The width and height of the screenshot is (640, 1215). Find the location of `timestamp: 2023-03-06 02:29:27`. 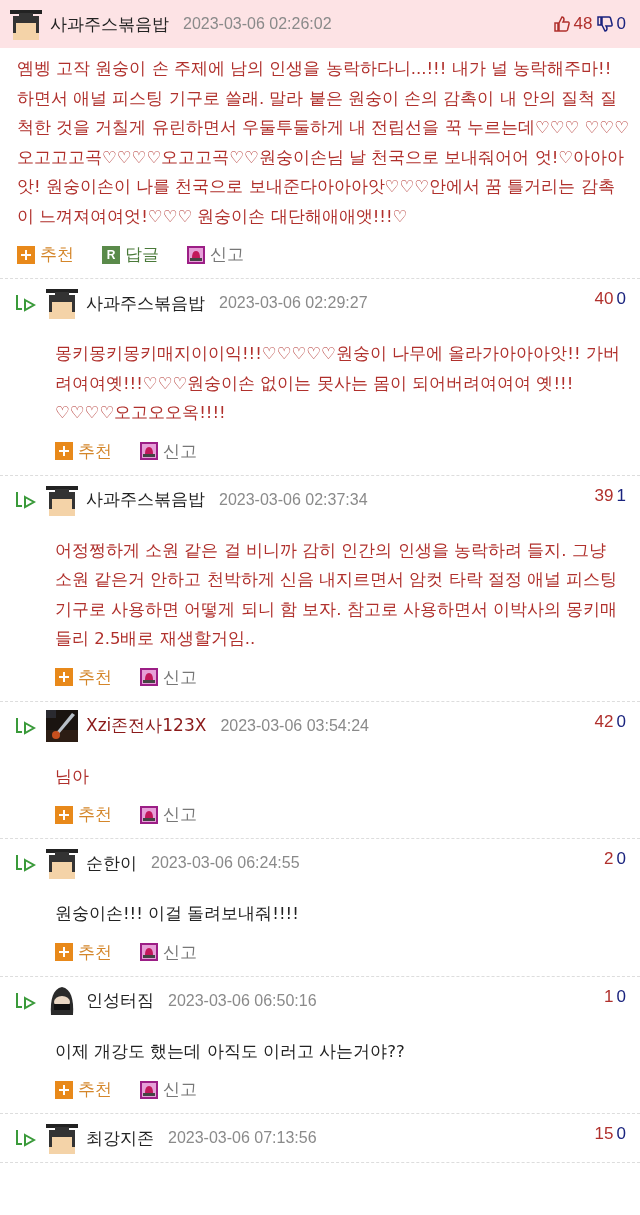

timestamp: 2023-03-06 02:29:27 is located at coordinates (293, 303).